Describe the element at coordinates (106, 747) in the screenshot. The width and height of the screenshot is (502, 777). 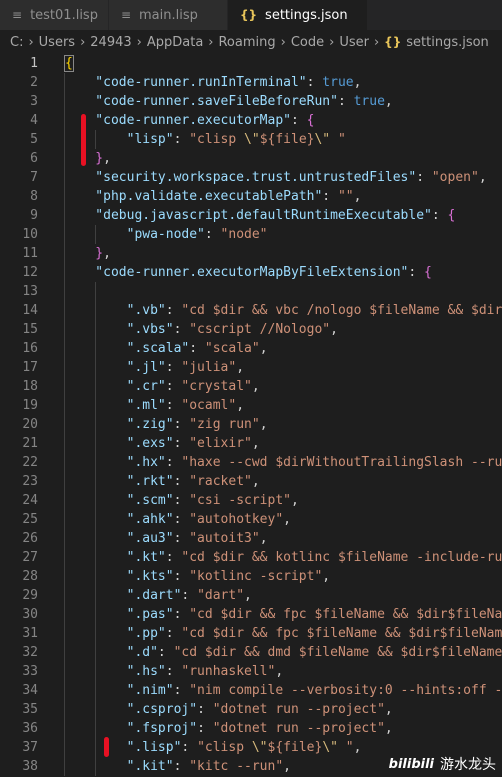
I see `annotation-mark` at that location.